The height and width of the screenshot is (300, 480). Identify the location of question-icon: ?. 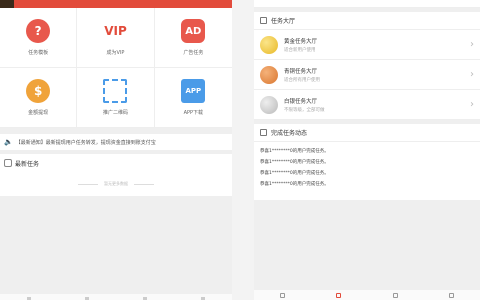
(38, 31).